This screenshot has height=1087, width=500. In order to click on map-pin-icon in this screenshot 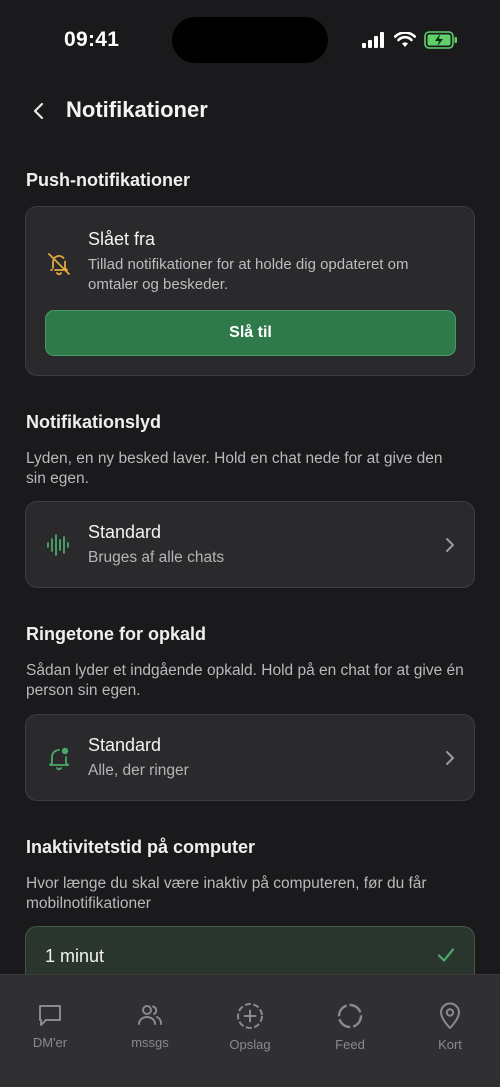, I will do `click(450, 1015)`.